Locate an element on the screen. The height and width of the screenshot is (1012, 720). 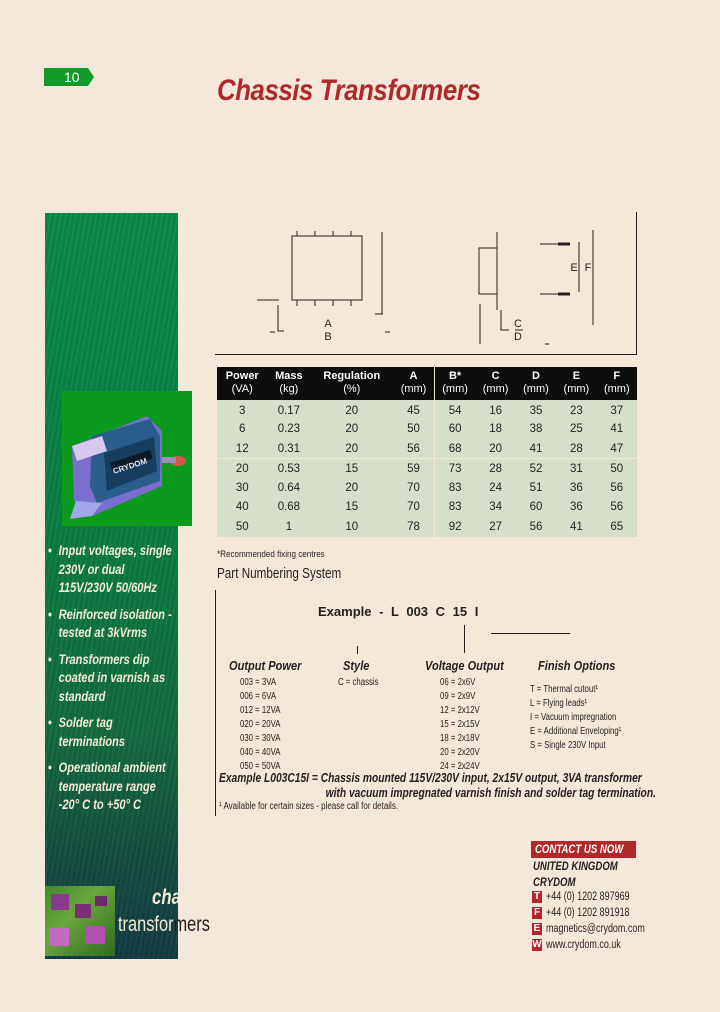
table-cell: 70 is located at coordinates (414, 488).